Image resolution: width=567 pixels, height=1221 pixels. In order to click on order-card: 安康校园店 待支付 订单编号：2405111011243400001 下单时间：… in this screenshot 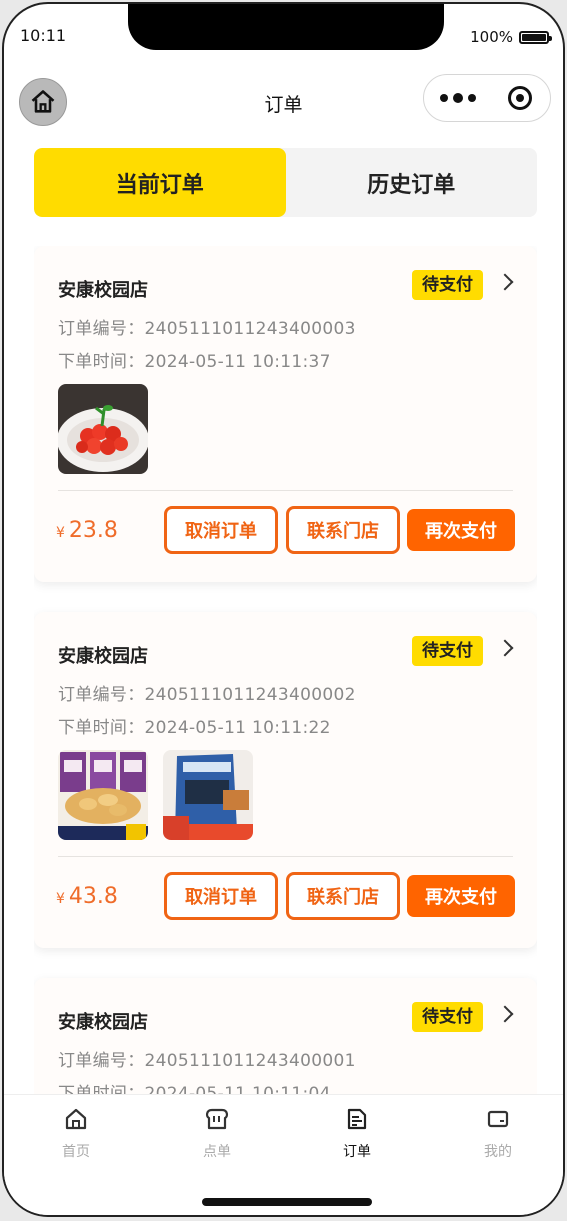, I will do `click(285, 1036)`.